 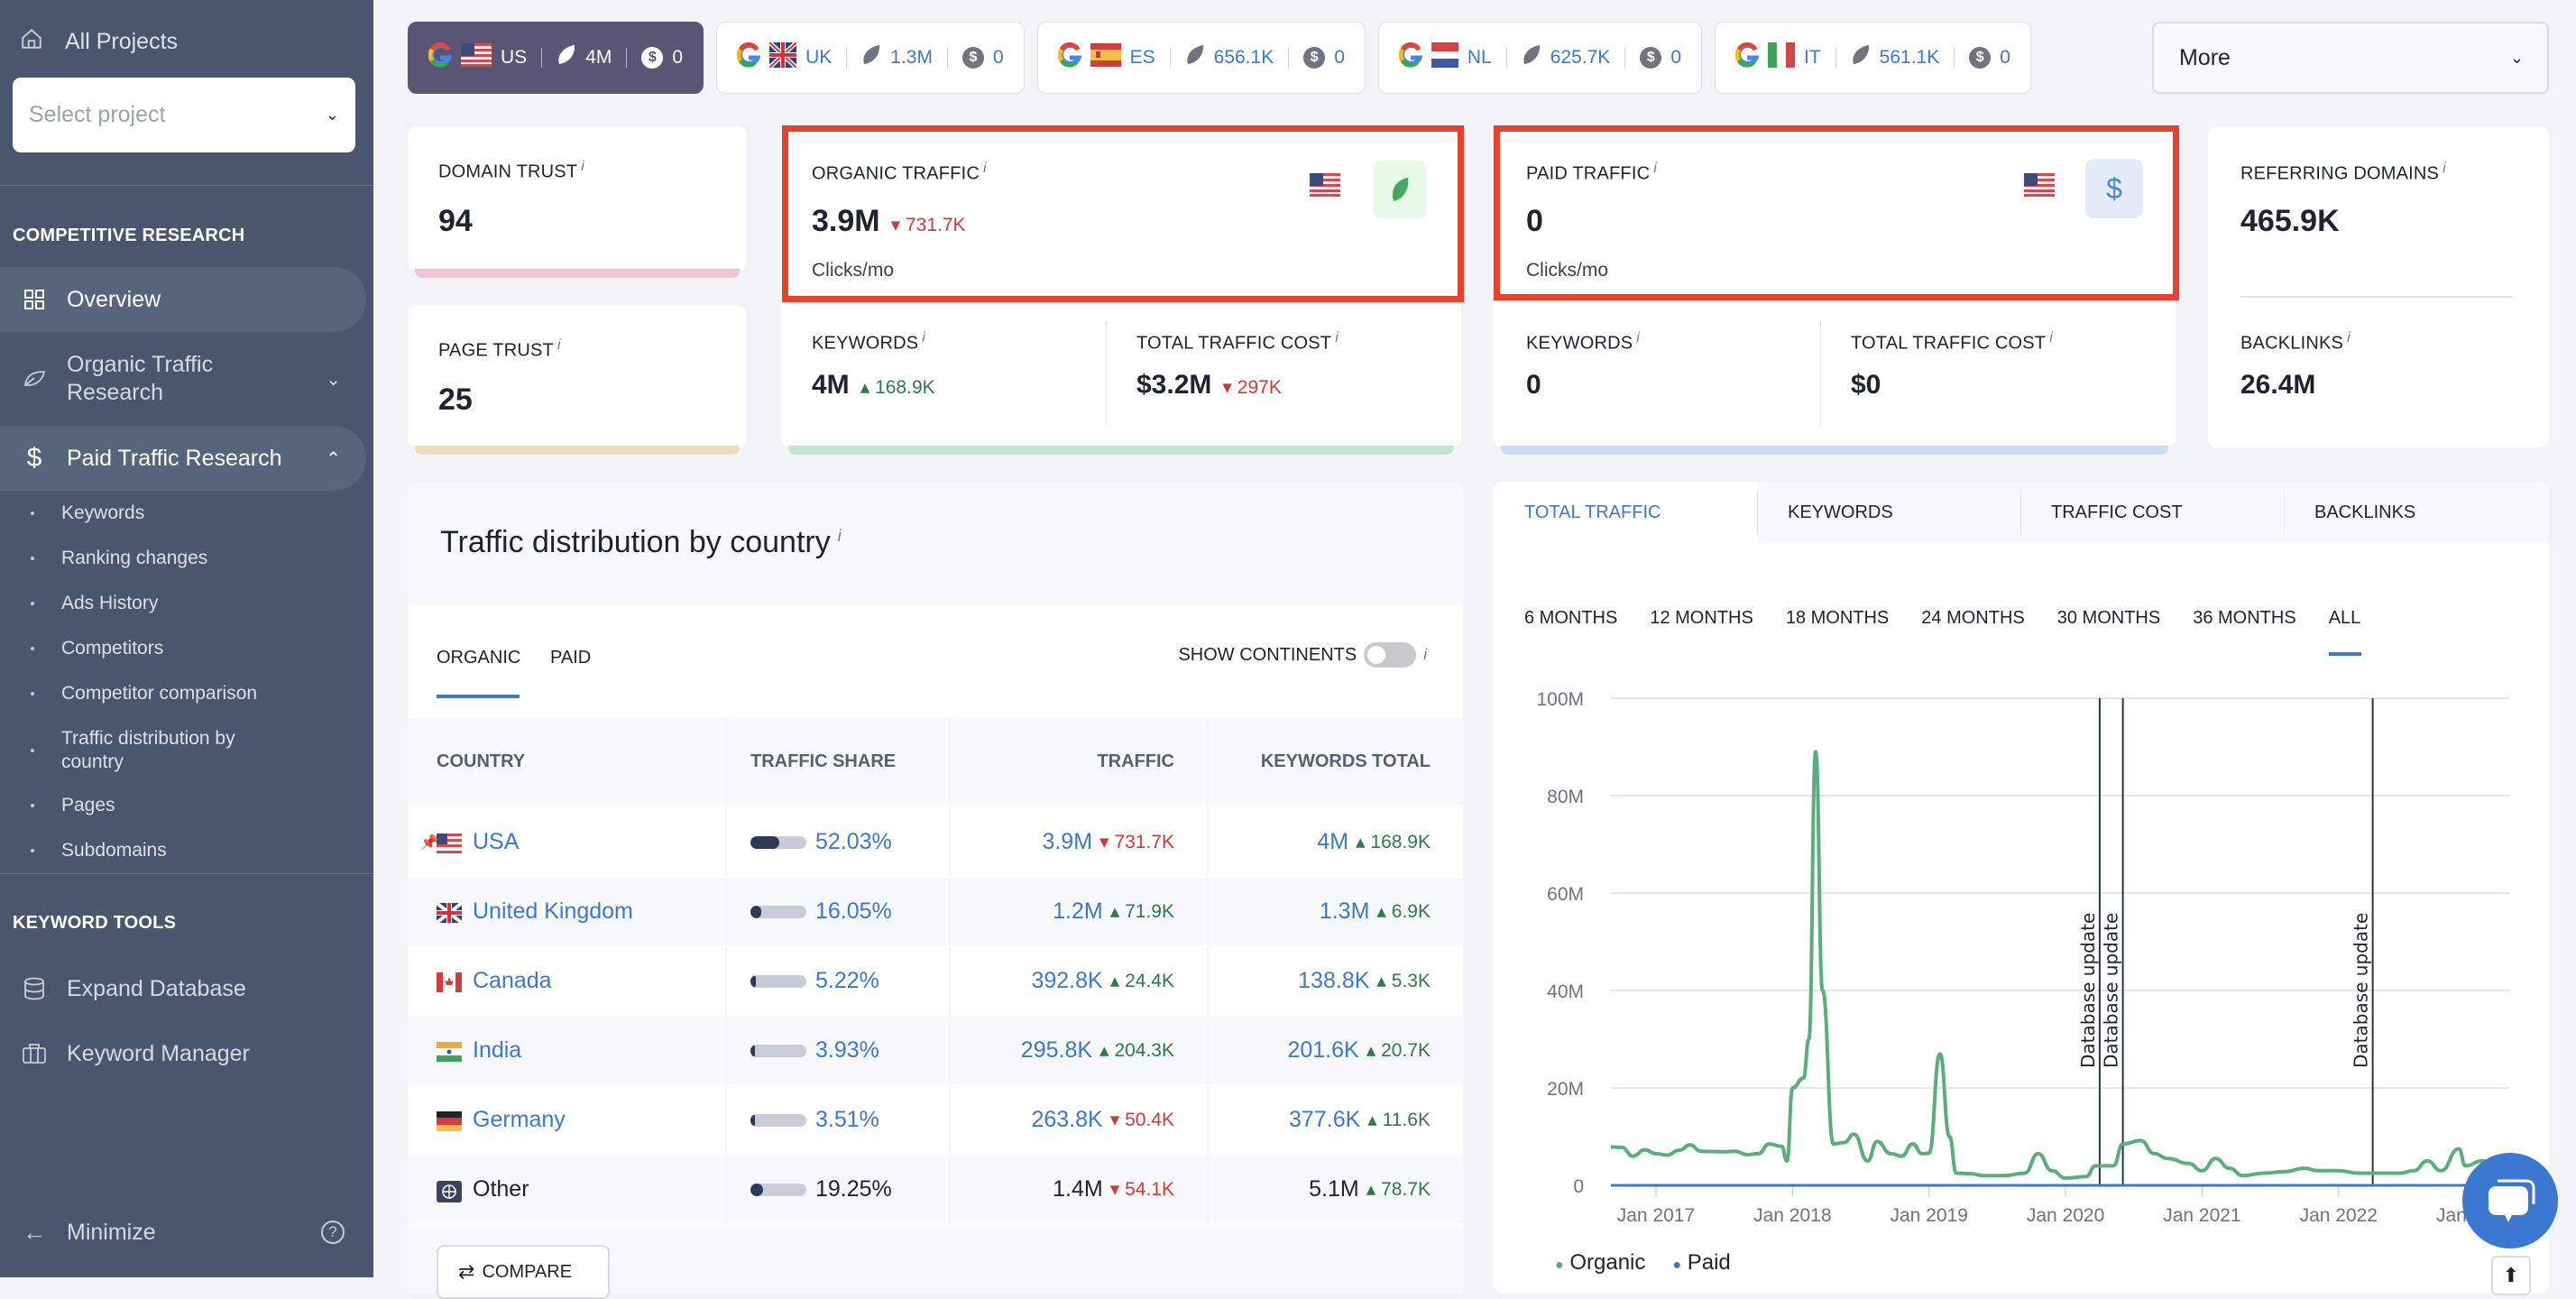 What do you see at coordinates (2201, 1215) in the screenshot?
I see `x-tick-label: Jan 2021` at bounding box center [2201, 1215].